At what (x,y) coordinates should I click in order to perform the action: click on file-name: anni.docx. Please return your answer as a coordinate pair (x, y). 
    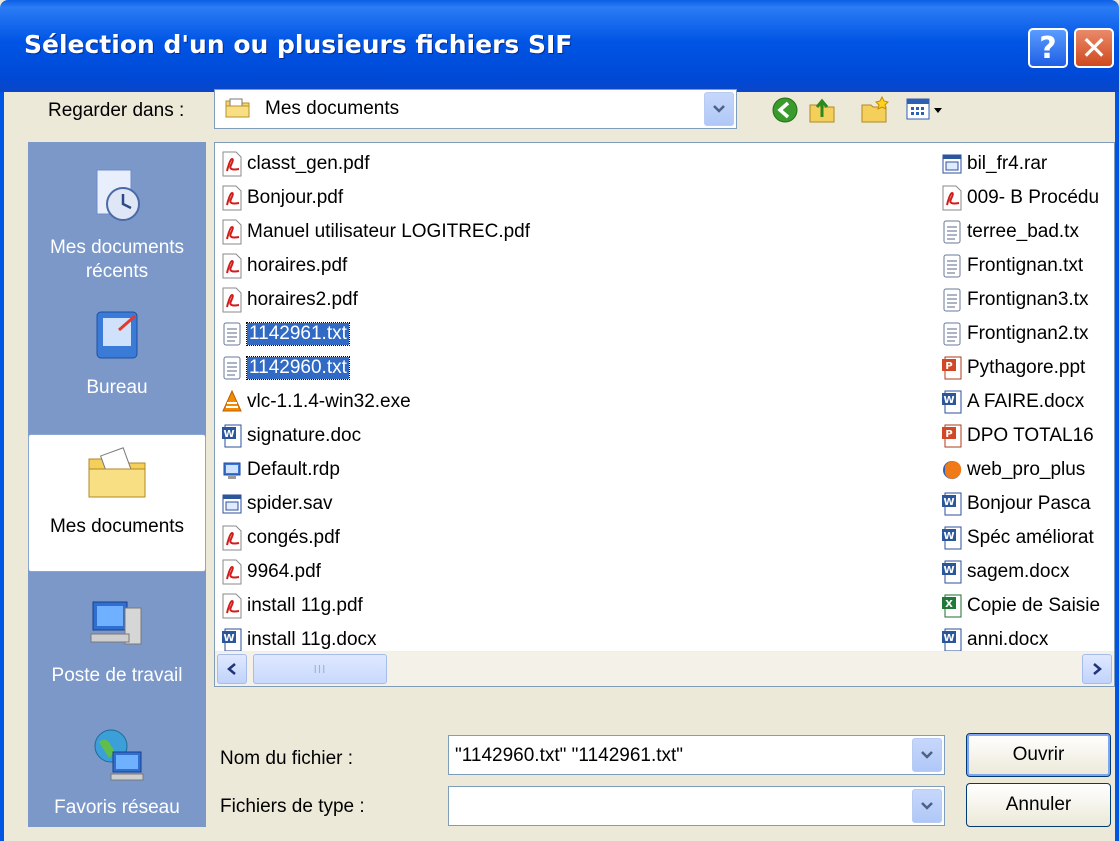
    Looking at the image, I should click on (1008, 639).